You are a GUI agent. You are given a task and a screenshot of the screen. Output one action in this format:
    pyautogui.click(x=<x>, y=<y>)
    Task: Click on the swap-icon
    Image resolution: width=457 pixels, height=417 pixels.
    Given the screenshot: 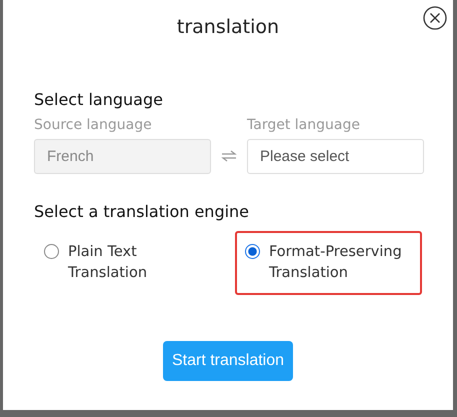 What is the action you would take?
    pyautogui.click(x=229, y=156)
    